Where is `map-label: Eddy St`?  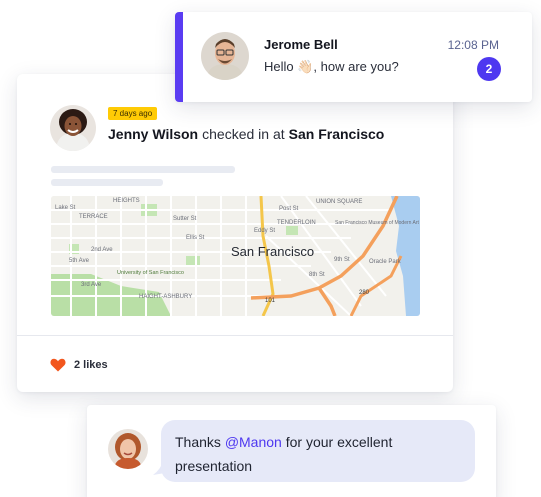 map-label: Eddy St is located at coordinates (264, 231).